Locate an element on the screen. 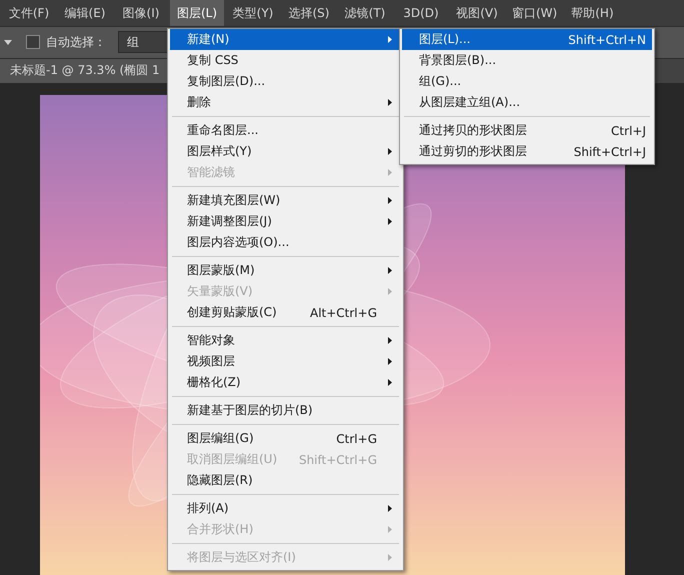  menu-bar-item: 类型(Y) is located at coordinates (253, 13).